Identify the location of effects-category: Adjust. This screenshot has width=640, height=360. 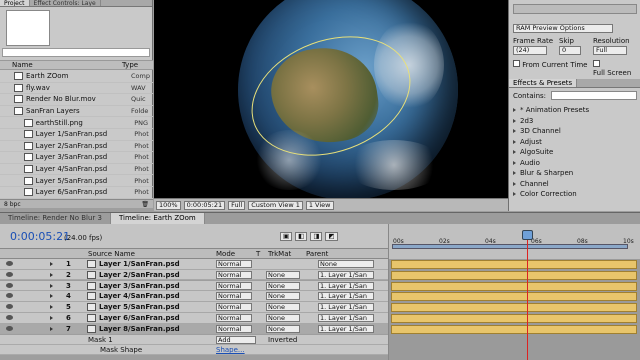
(527, 142).